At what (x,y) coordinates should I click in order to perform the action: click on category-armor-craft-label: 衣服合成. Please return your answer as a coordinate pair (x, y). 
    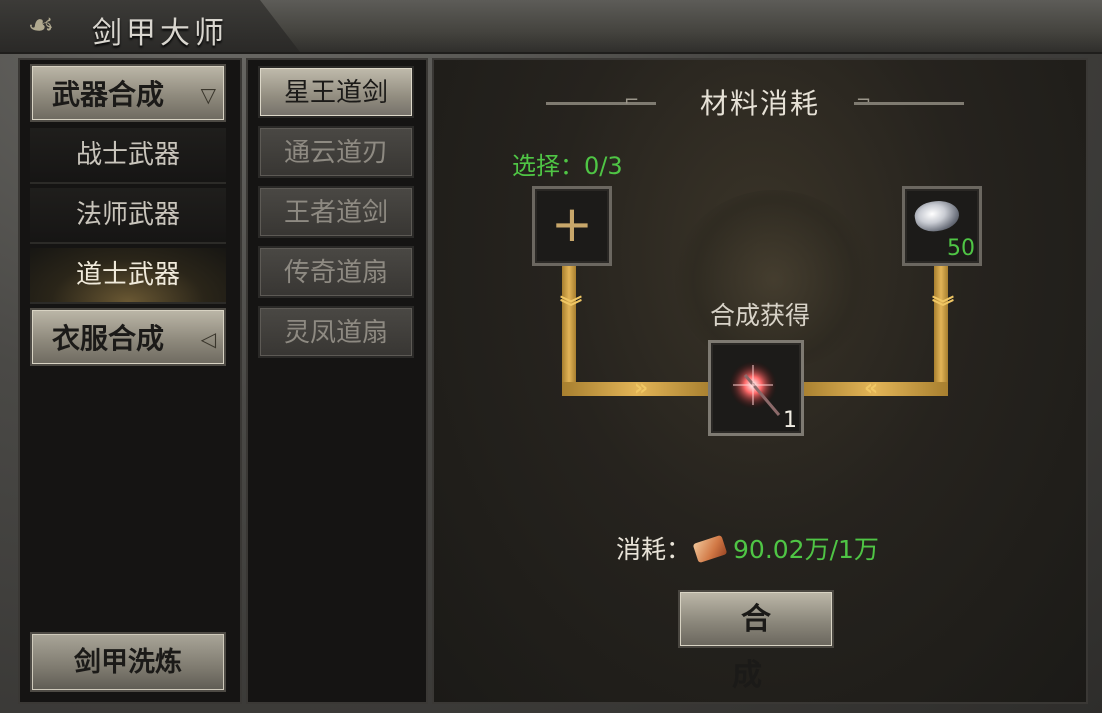
    Looking at the image, I should click on (108, 338).